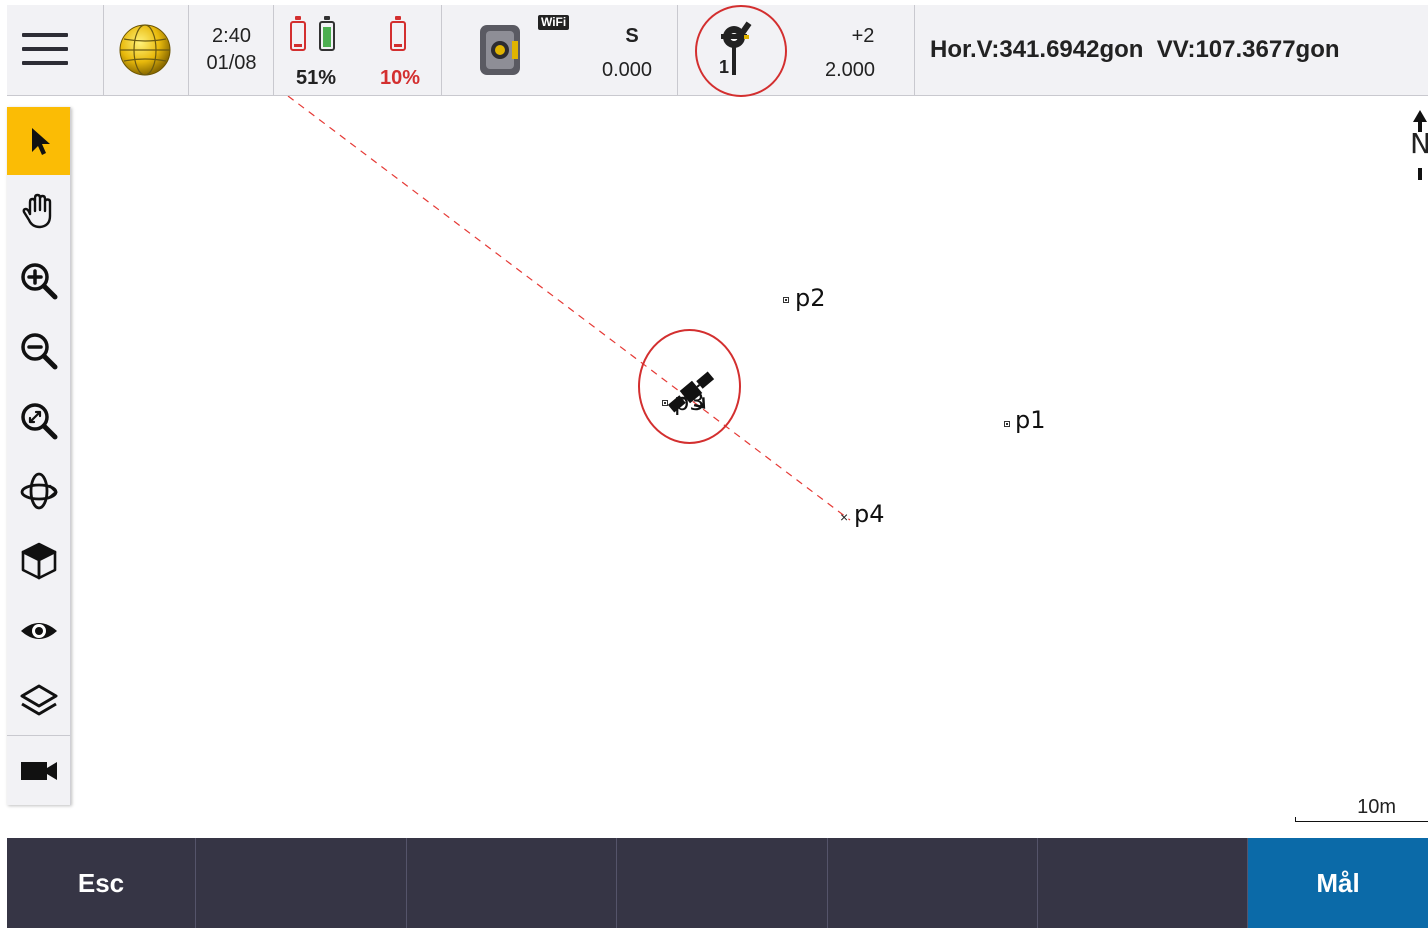  I want to click on layers-button, so click(38, 701).